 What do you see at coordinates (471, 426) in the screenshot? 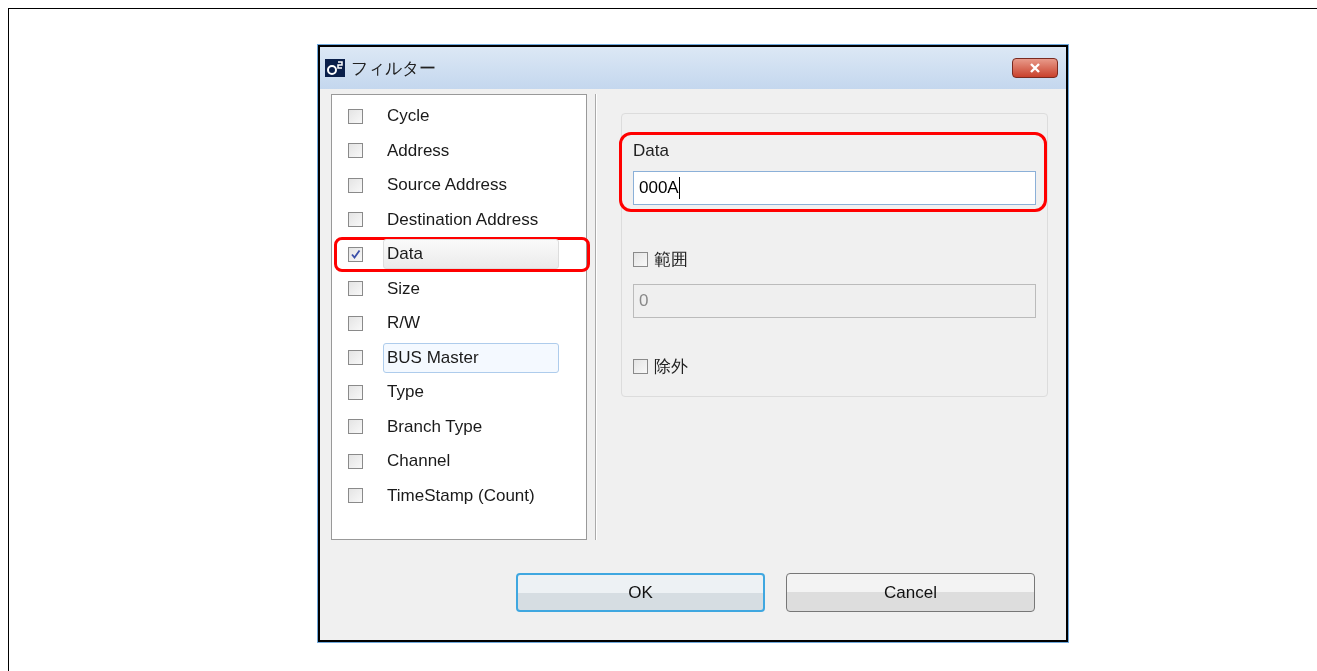
I see `column-item: Branch Type` at bounding box center [471, 426].